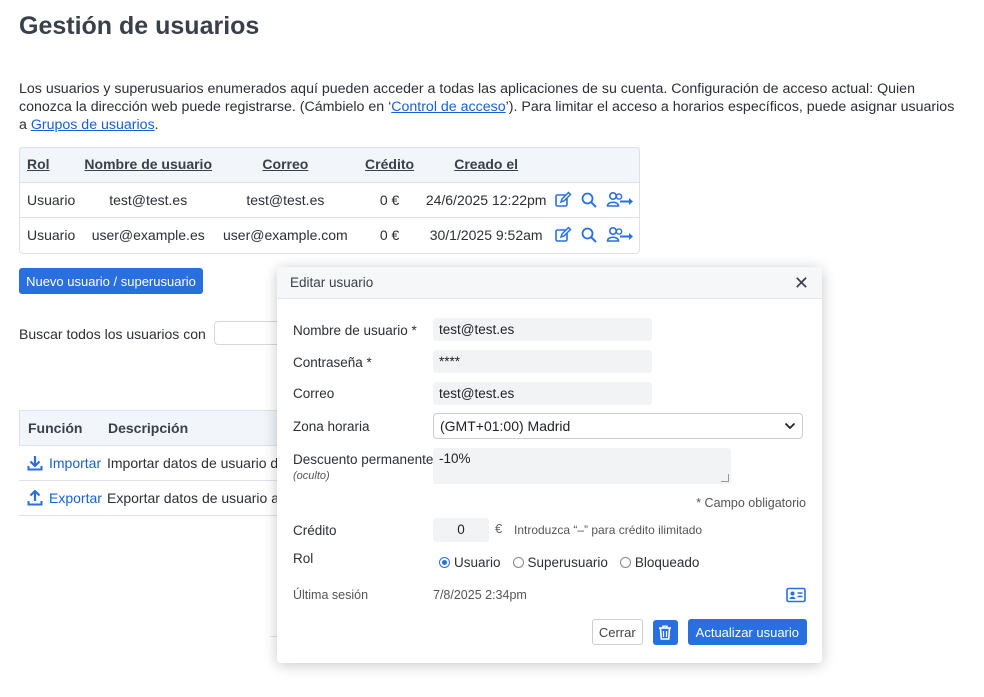 Image resolution: width=984 pixels, height=697 pixels. What do you see at coordinates (725, 478) in the screenshot?
I see `resize-grip-icon` at bounding box center [725, 478].